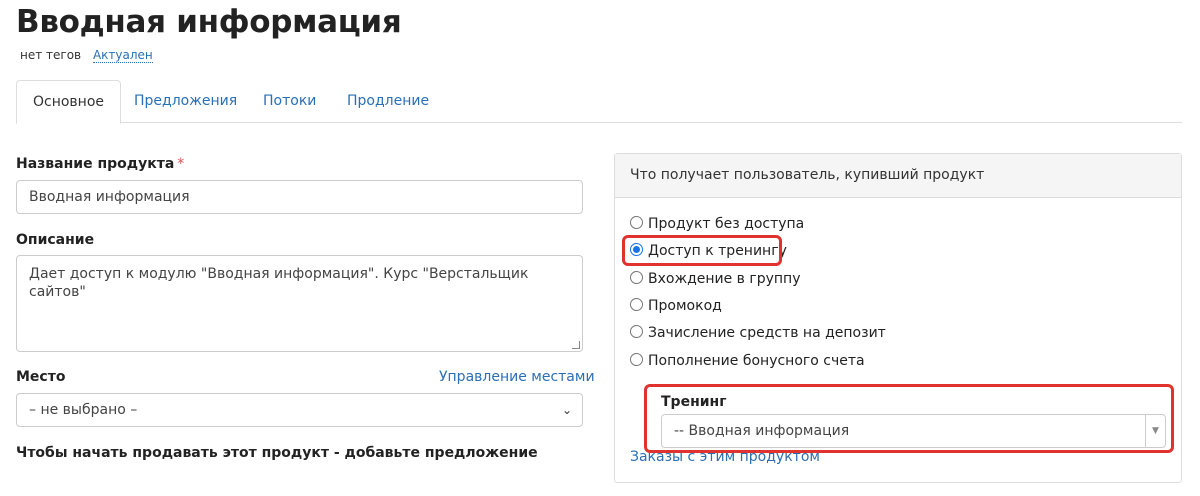 The width and height of the screenshot is (1200, 496). Describe the element at coordinates (41, 377) in the screenshot. I see `place-label: Место` at that location.